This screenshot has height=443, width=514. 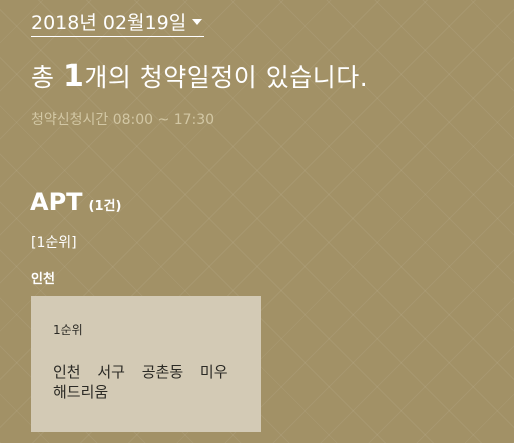 I want to click on summary-suffix: 개의 청약일정이 있습니다., so click(x=226, y=77).